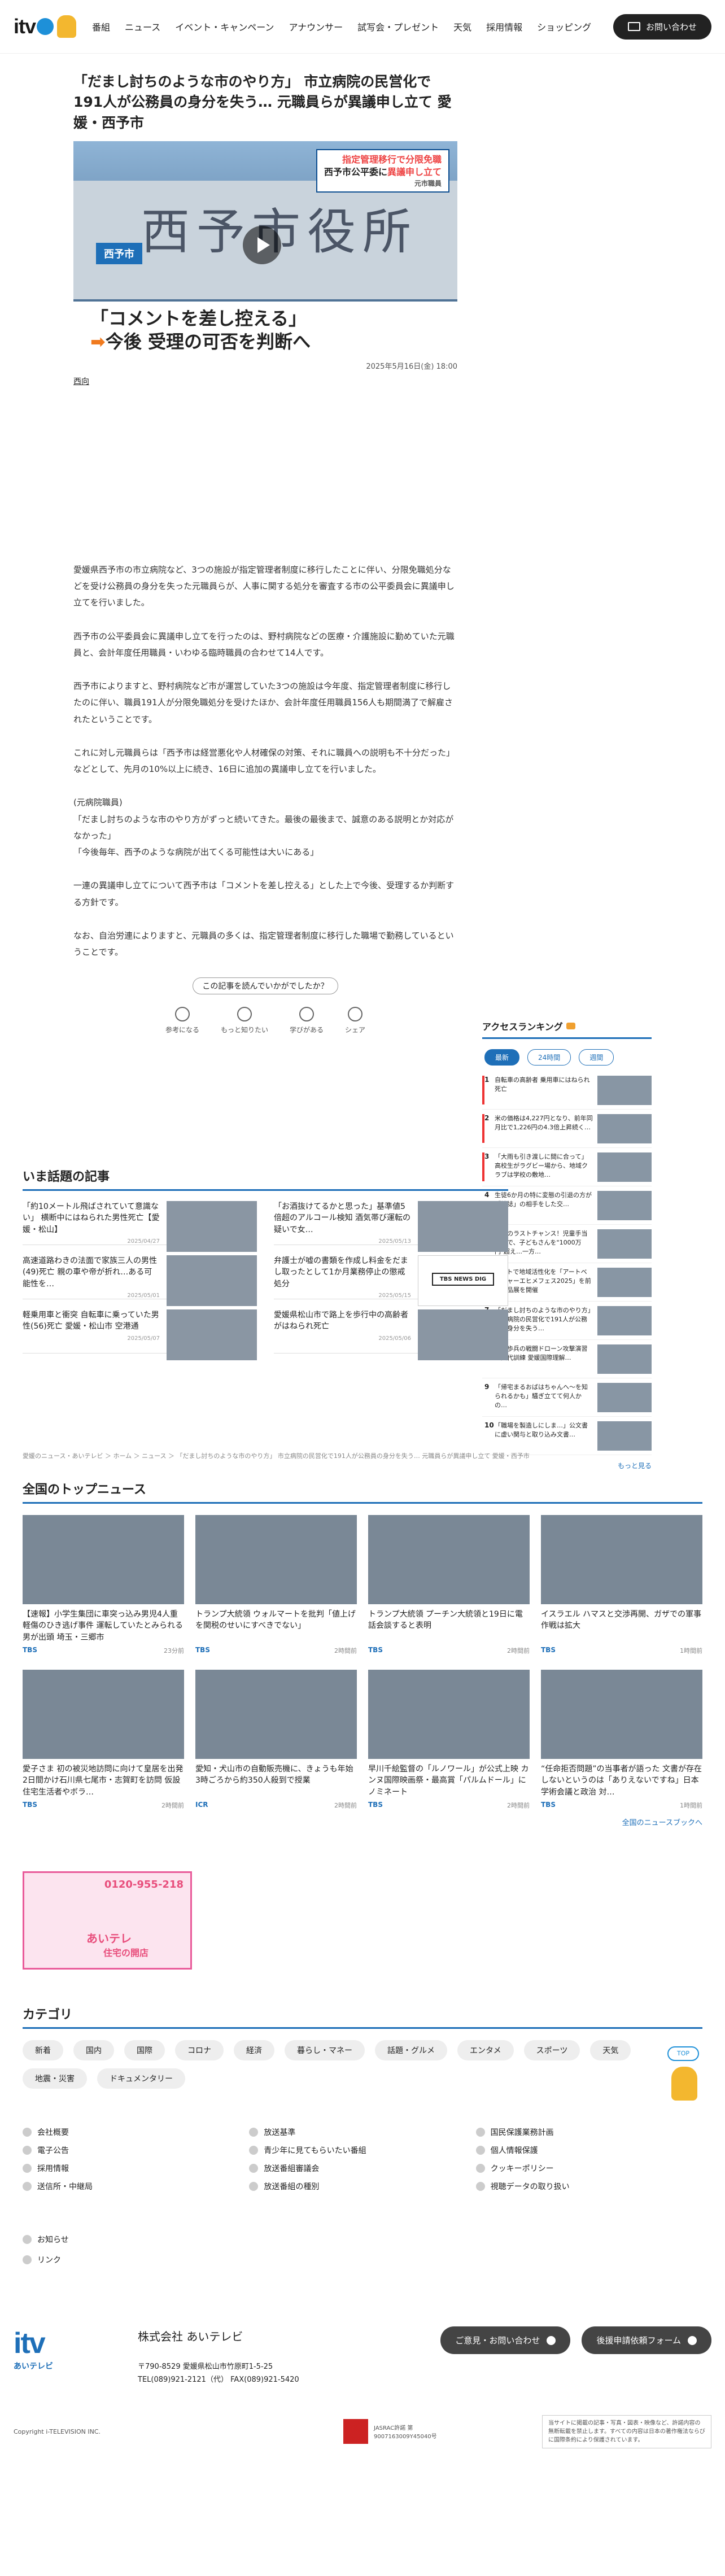 The image size is (725, 2576). I want to click on footer-link: 会社概要, so click(136, 2132).